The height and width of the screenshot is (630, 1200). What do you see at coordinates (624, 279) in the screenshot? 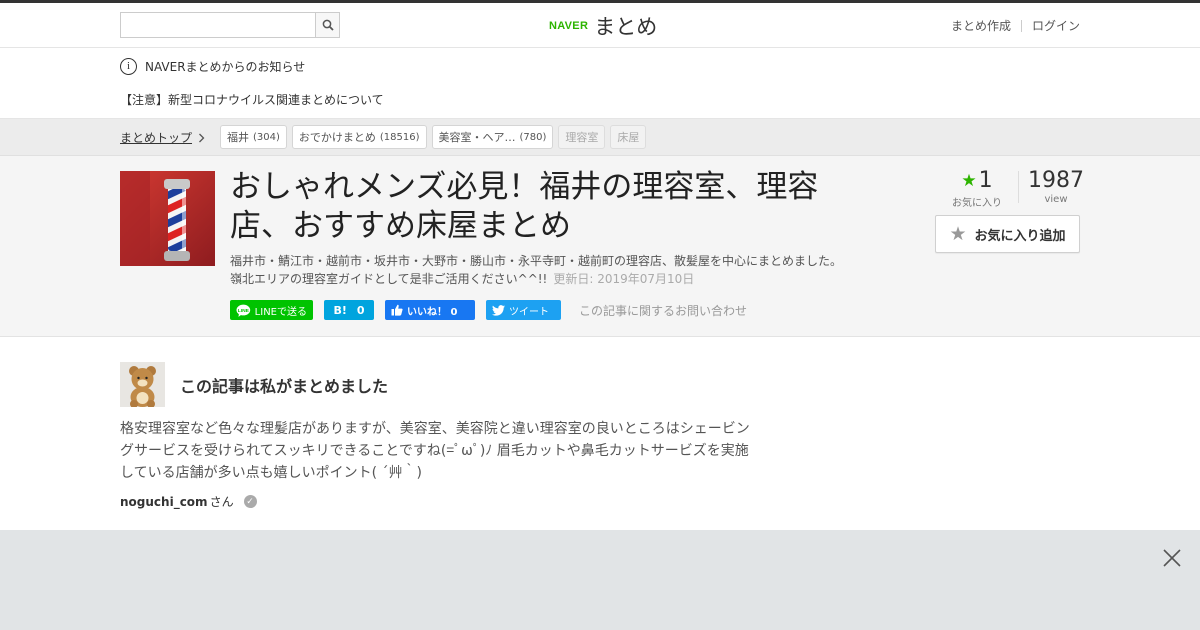
I see `updated-date: 更新日: 2019年07月10日` at bounding box center [624, 279].